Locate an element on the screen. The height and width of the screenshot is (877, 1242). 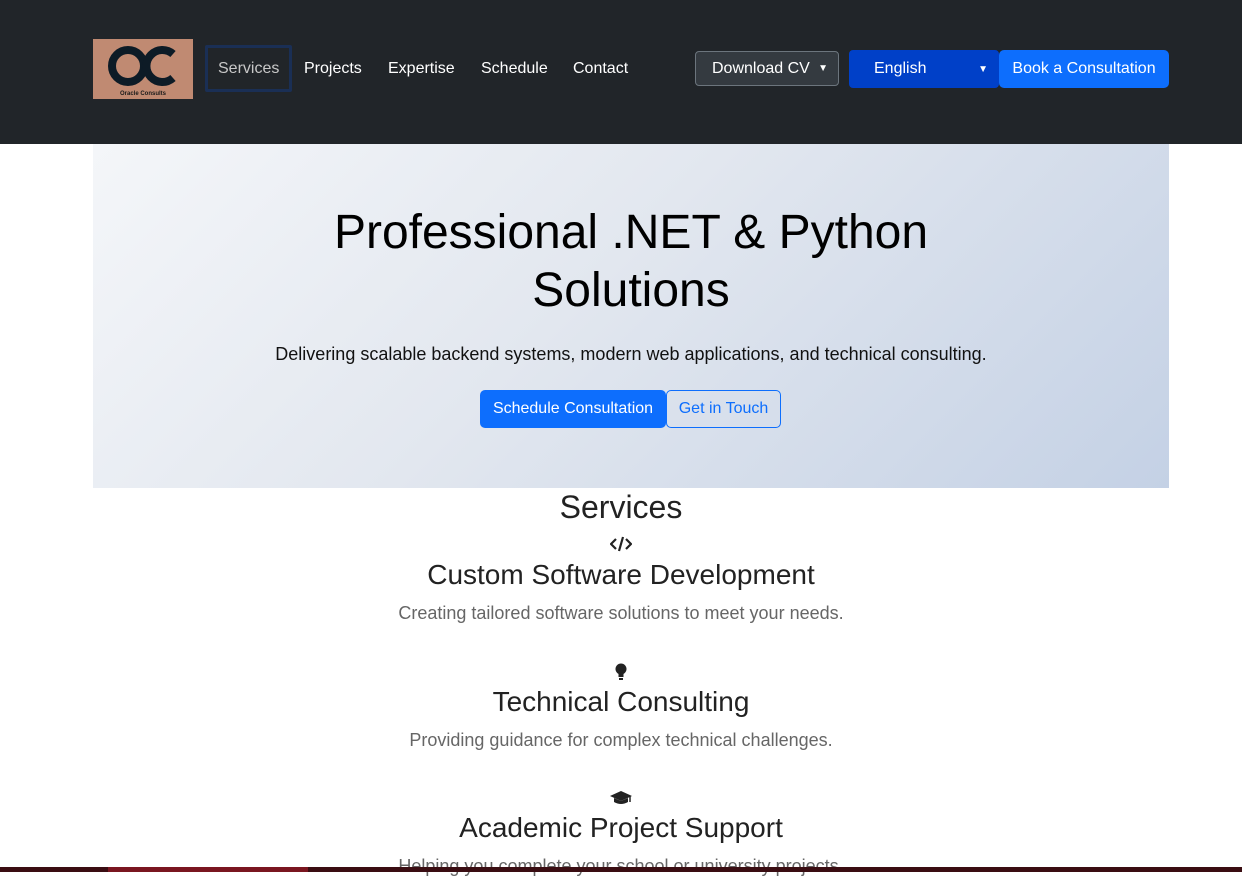
service-title-technical-consulting: Technical Consulting is located at coordinates (621, 701).